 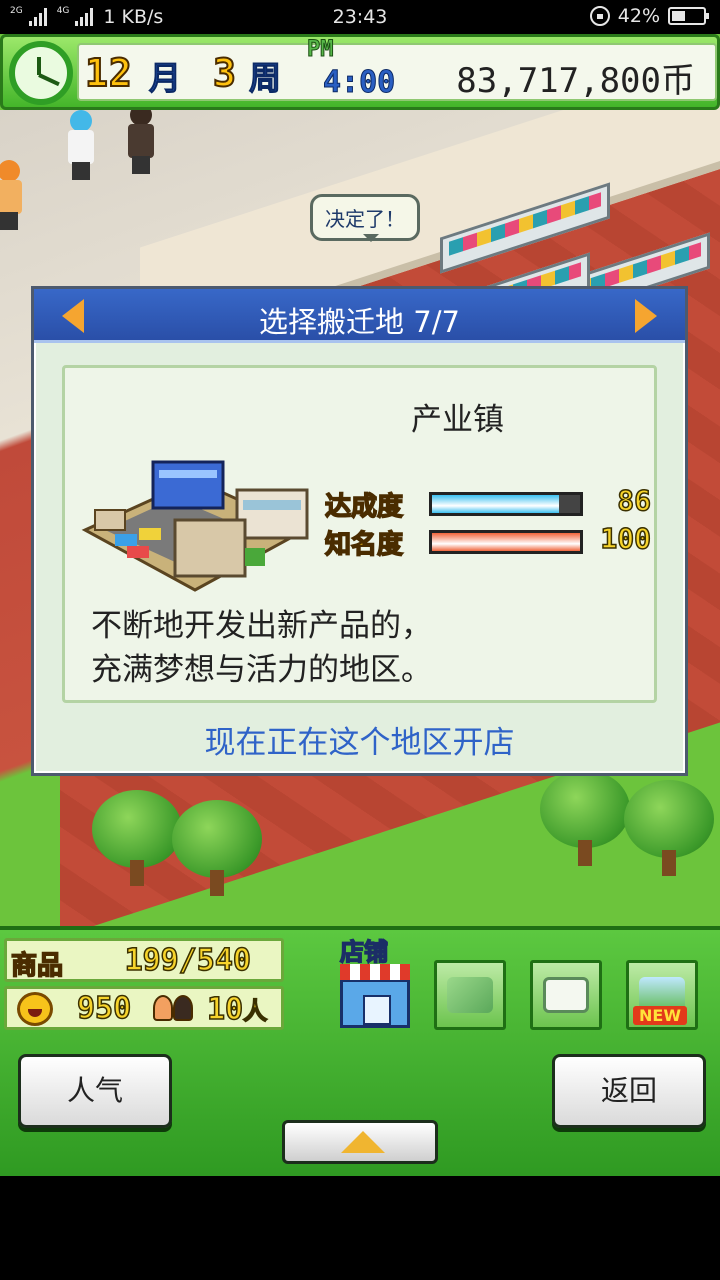 What do you see at coordinates (364, 507) in the screenshot?
I see `stat-label: 达成度` at bounding box center [364, 507].